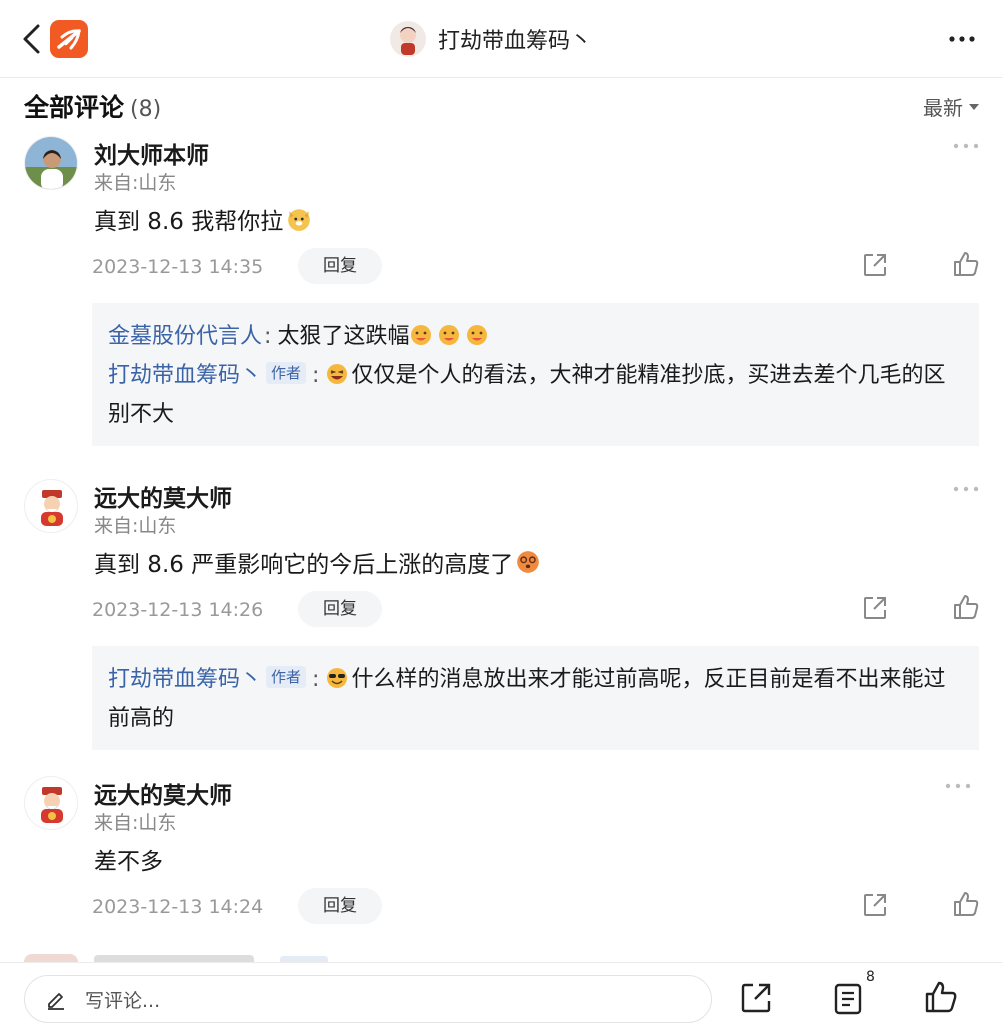  What do you see at coordinates (178, 267) in the screenshot?
I see `comment-timestamp: 2023-12-13 14:35` at bounding box center [178, 267].